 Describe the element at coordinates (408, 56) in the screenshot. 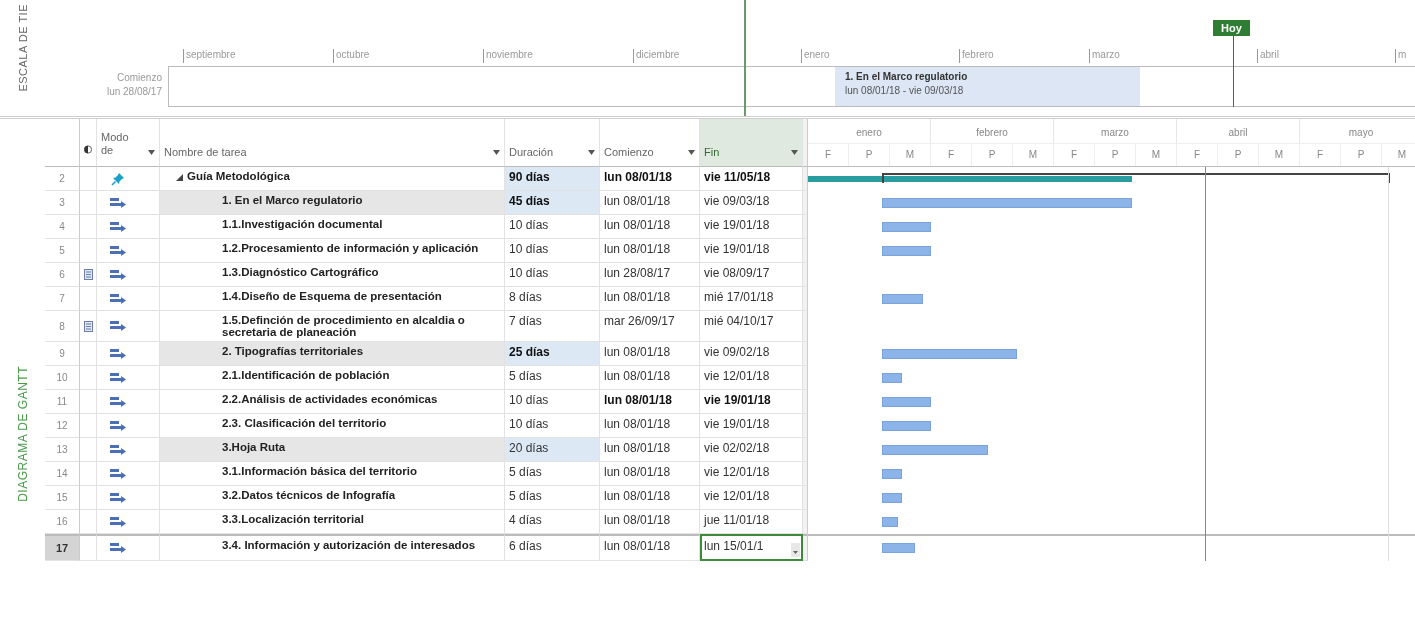

I see `timeline-month-label: octubre` at that location.